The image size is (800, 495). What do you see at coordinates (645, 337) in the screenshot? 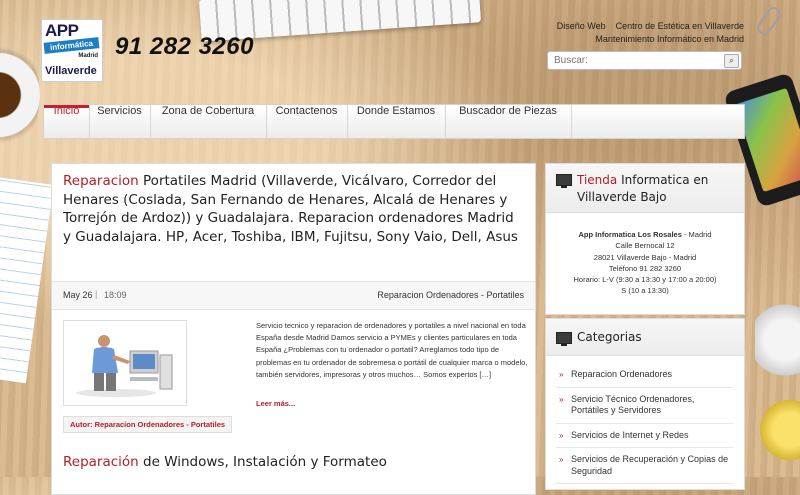
I see `categories-widget-header: Categorias` at bounding box center [645, 337].